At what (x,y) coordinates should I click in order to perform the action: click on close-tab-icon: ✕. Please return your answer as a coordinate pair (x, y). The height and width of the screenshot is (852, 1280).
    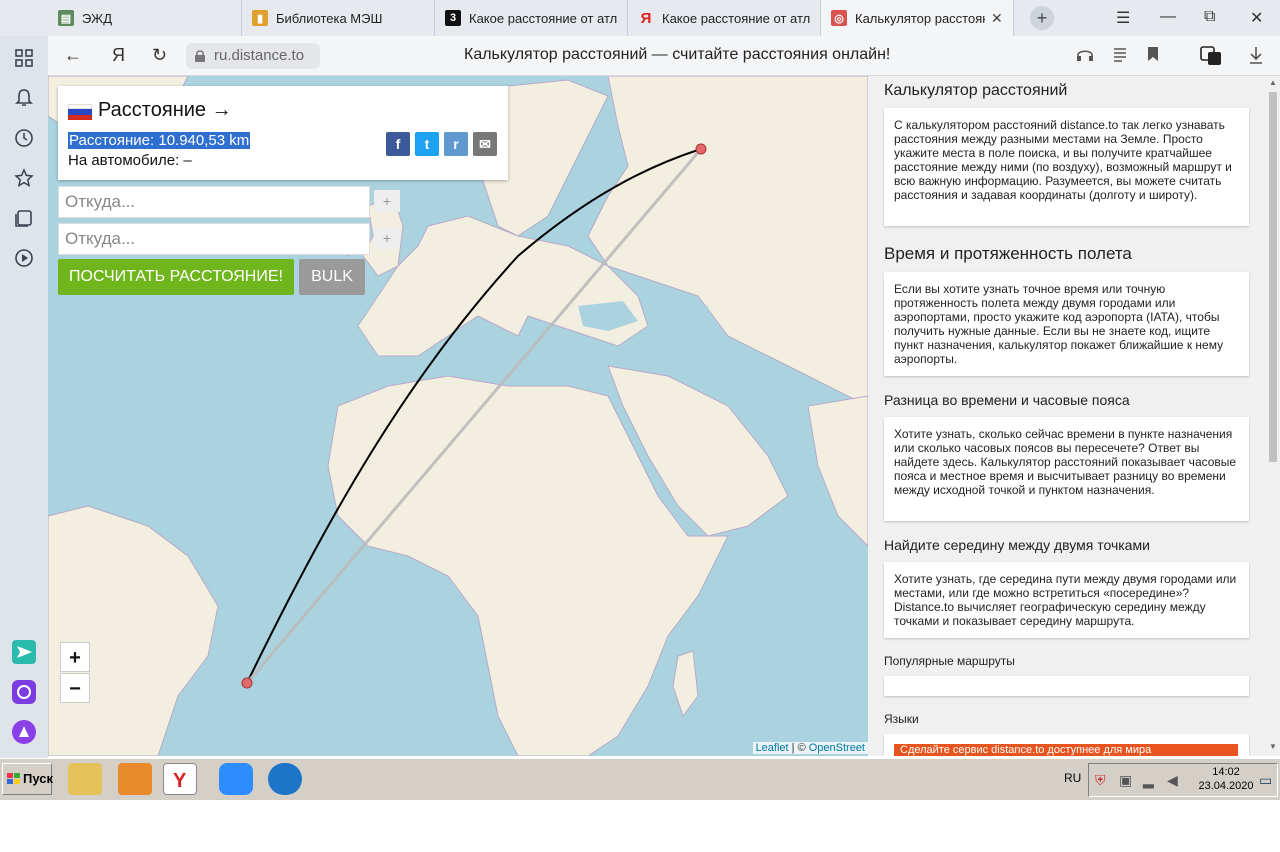
    Looking at the image, I should click on (997, 18).